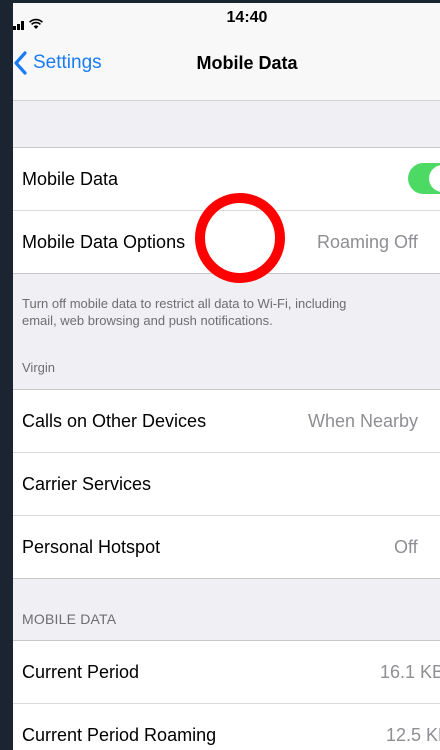  I want to click on personal-hotspot-row: Personal Hotspot Off, so click(226, 547).